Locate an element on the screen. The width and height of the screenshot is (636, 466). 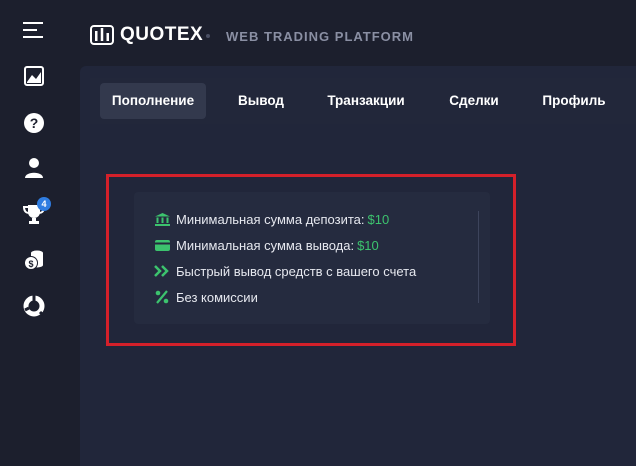
platform-subtitle: WEB TRADING PLATFORM is located at coordinates (320, 36).